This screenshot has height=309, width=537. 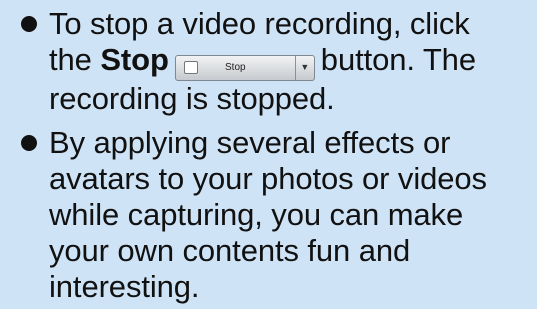 What do you see at coordinates (398, 59) in the screenshot?
I see `item-text: button. The` at bounding box center [398, 59].